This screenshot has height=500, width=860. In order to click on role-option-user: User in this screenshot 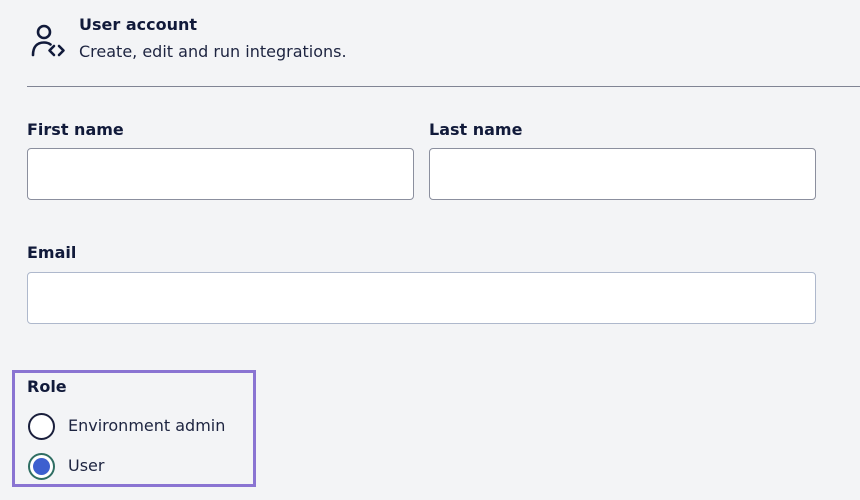, I will do `click(78, 468)`.